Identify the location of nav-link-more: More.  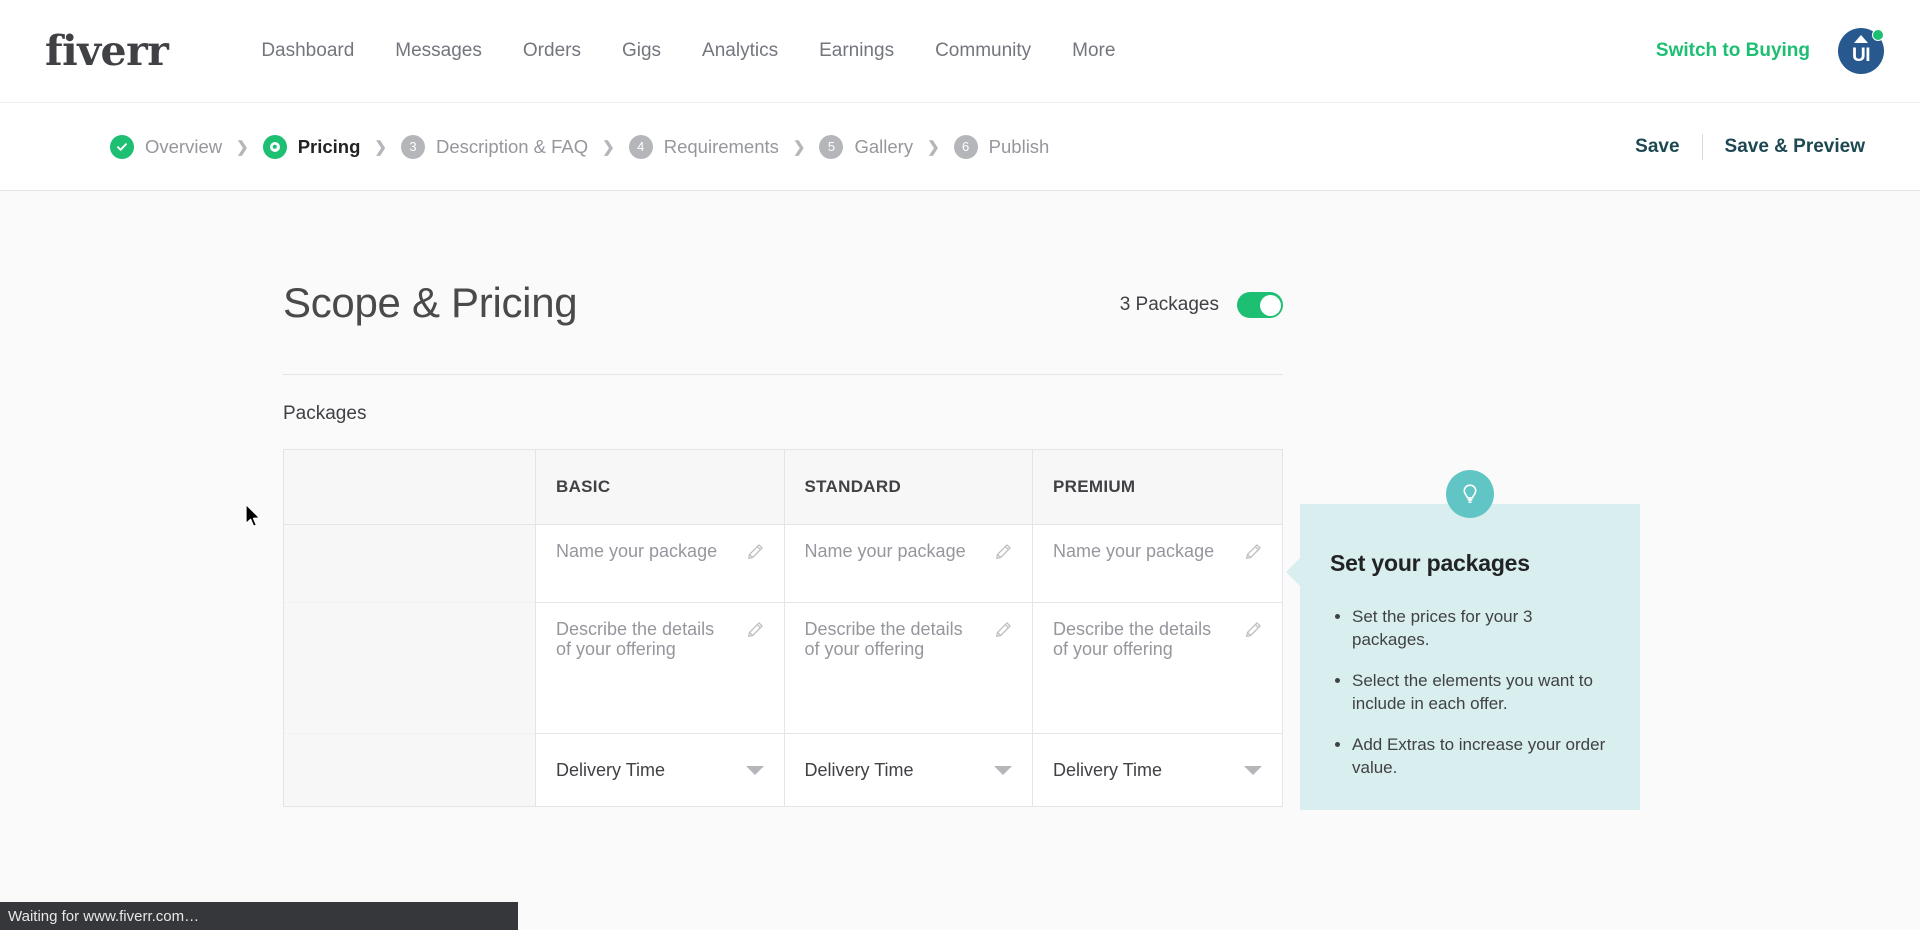
(1093, 51).